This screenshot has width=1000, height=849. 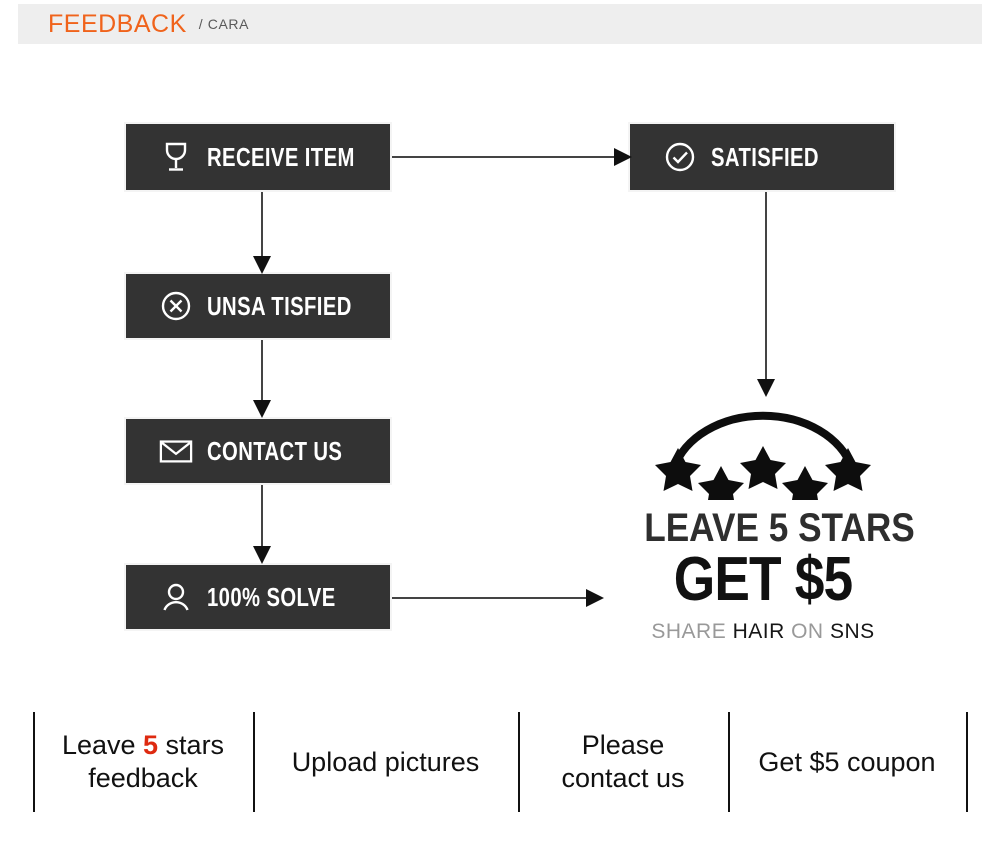 What do you see at coordinates (498, 598) in the screenshot?
I see `connector-solve-to-promo` at bounding box center [498, 598].